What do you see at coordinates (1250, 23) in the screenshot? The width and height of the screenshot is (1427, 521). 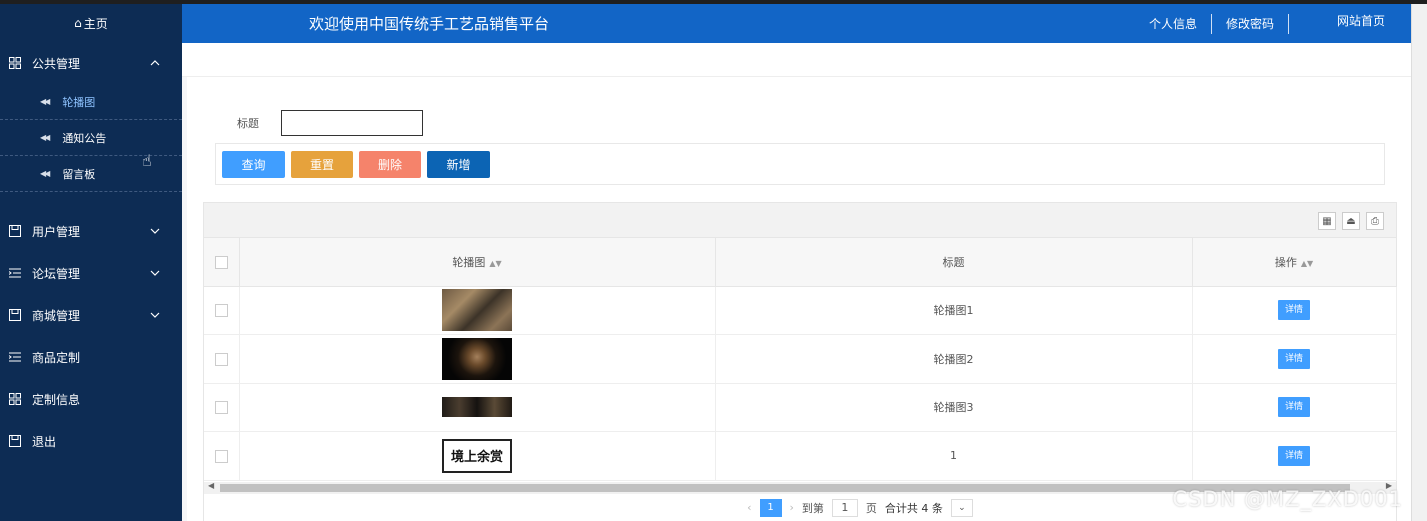 I see `nav-change-password: 修改密码` at bounding box center [1250, 23].